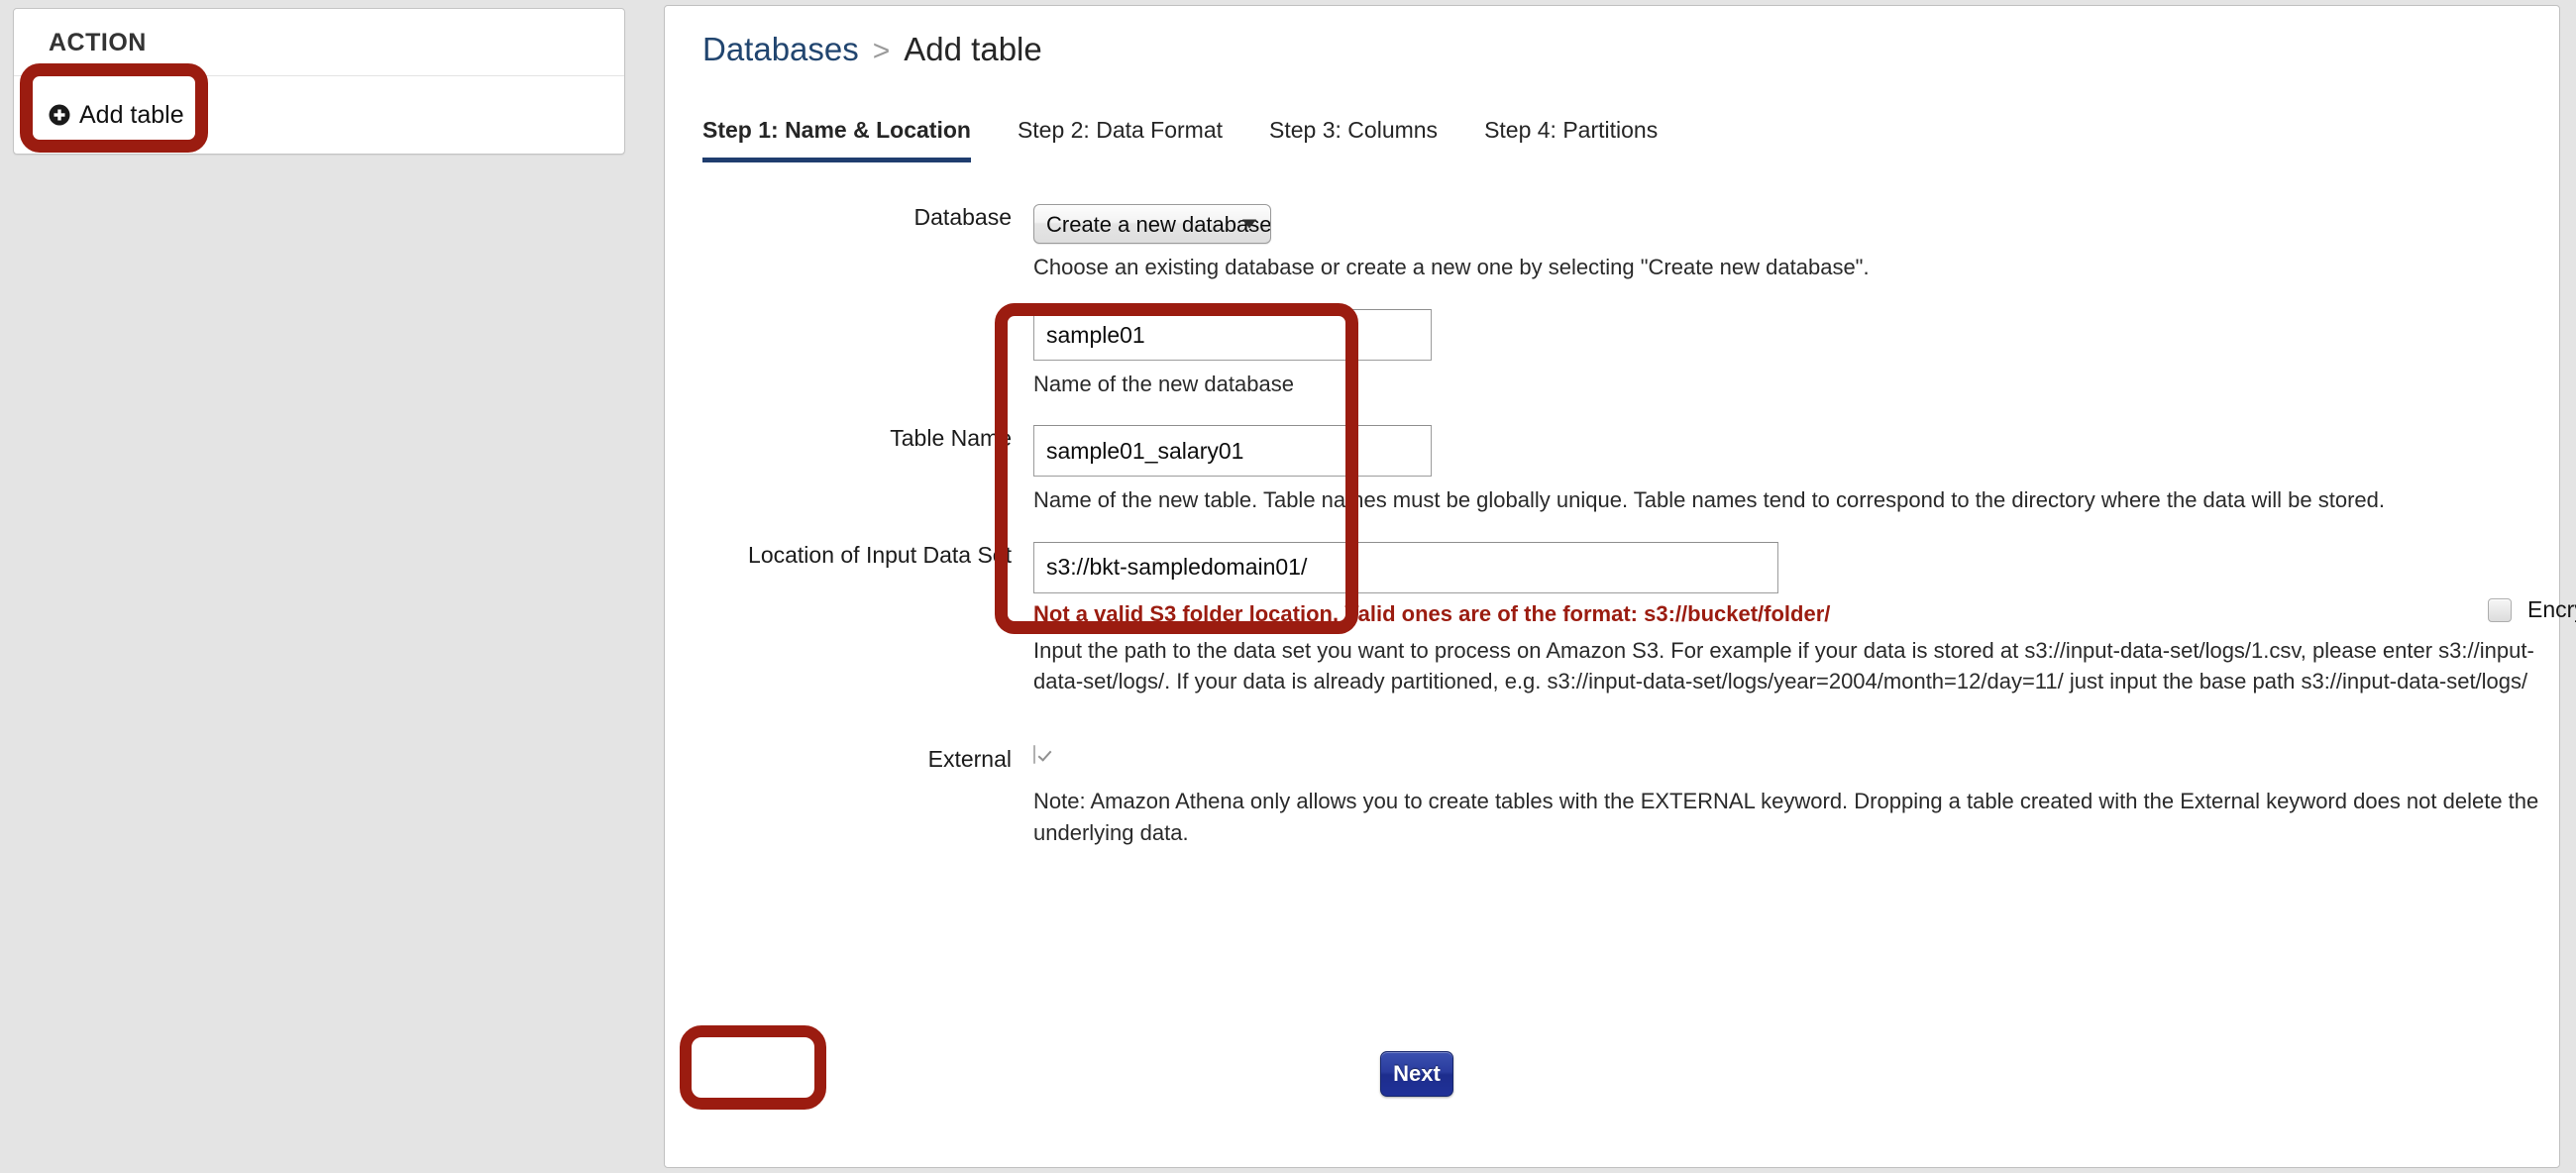 Image resolution: width=2576 pixels, height=1173 pixels. What do you see at coordinates (1120, 139) in the screenshot?
I see `tab-step-2-data-format: Step 2: Data Format` at bounding box center [1120, 139].